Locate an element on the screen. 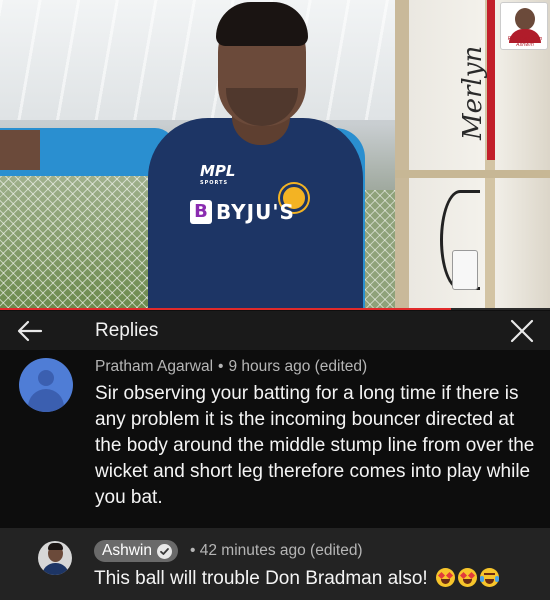 The image size is (550, 600). page-title: Replies is located at coordinates (127, 330).